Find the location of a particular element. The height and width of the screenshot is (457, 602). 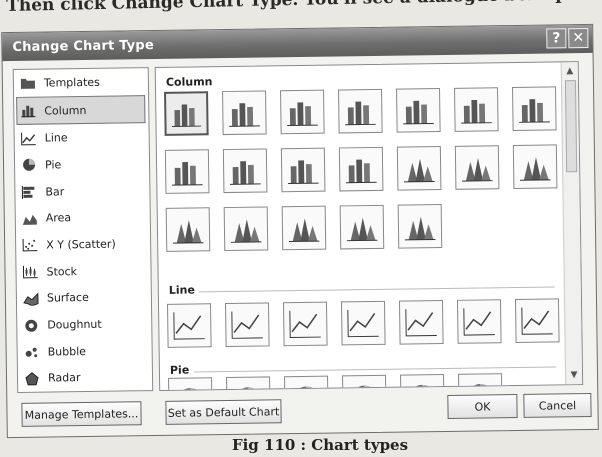

sidebar-item-label: Bar is located at coordinates (55, 191).